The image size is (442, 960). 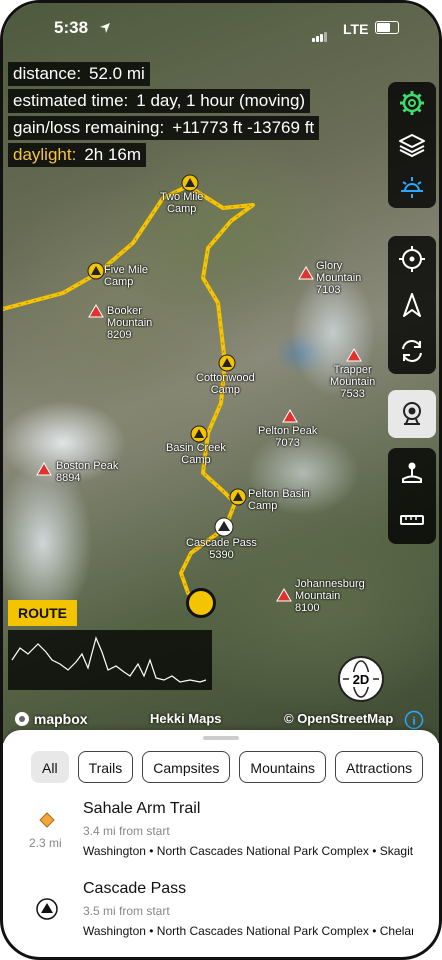 I want to click on elevation-profile-line, so click(x=109, y=659).